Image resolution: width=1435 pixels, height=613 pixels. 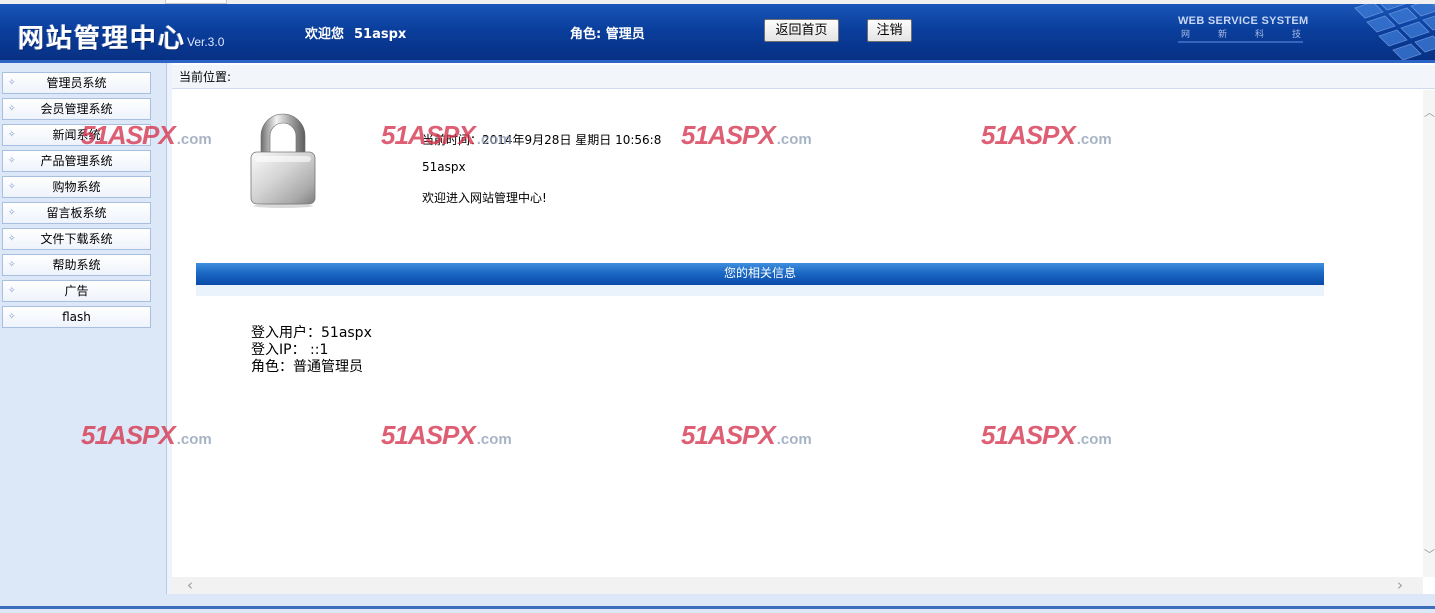 What do you see at coordinates (889, 30) in the screenshot?
I see `logout-button: 注销` at bounding box center [889, 30].